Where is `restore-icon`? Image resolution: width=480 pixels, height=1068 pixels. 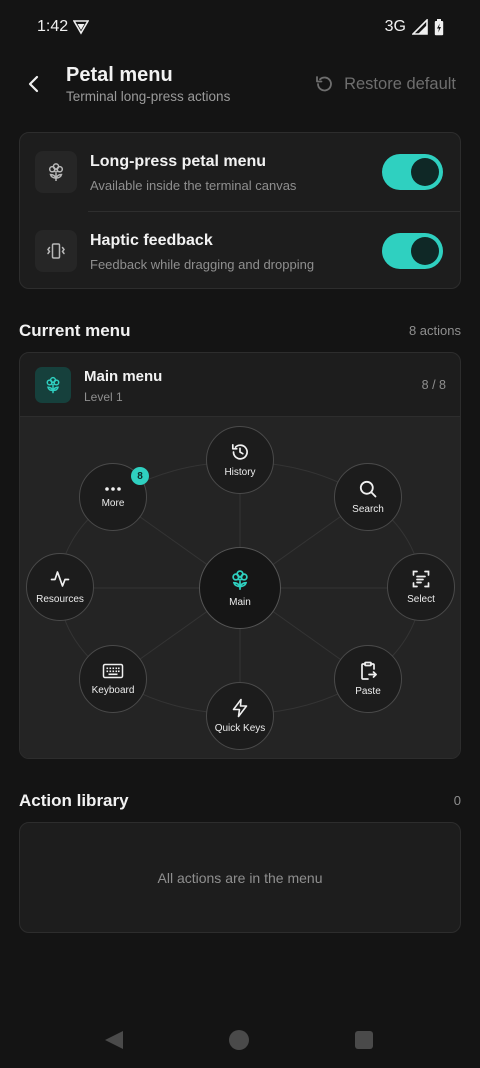 restore-icon is located at coordinates (324, 84).